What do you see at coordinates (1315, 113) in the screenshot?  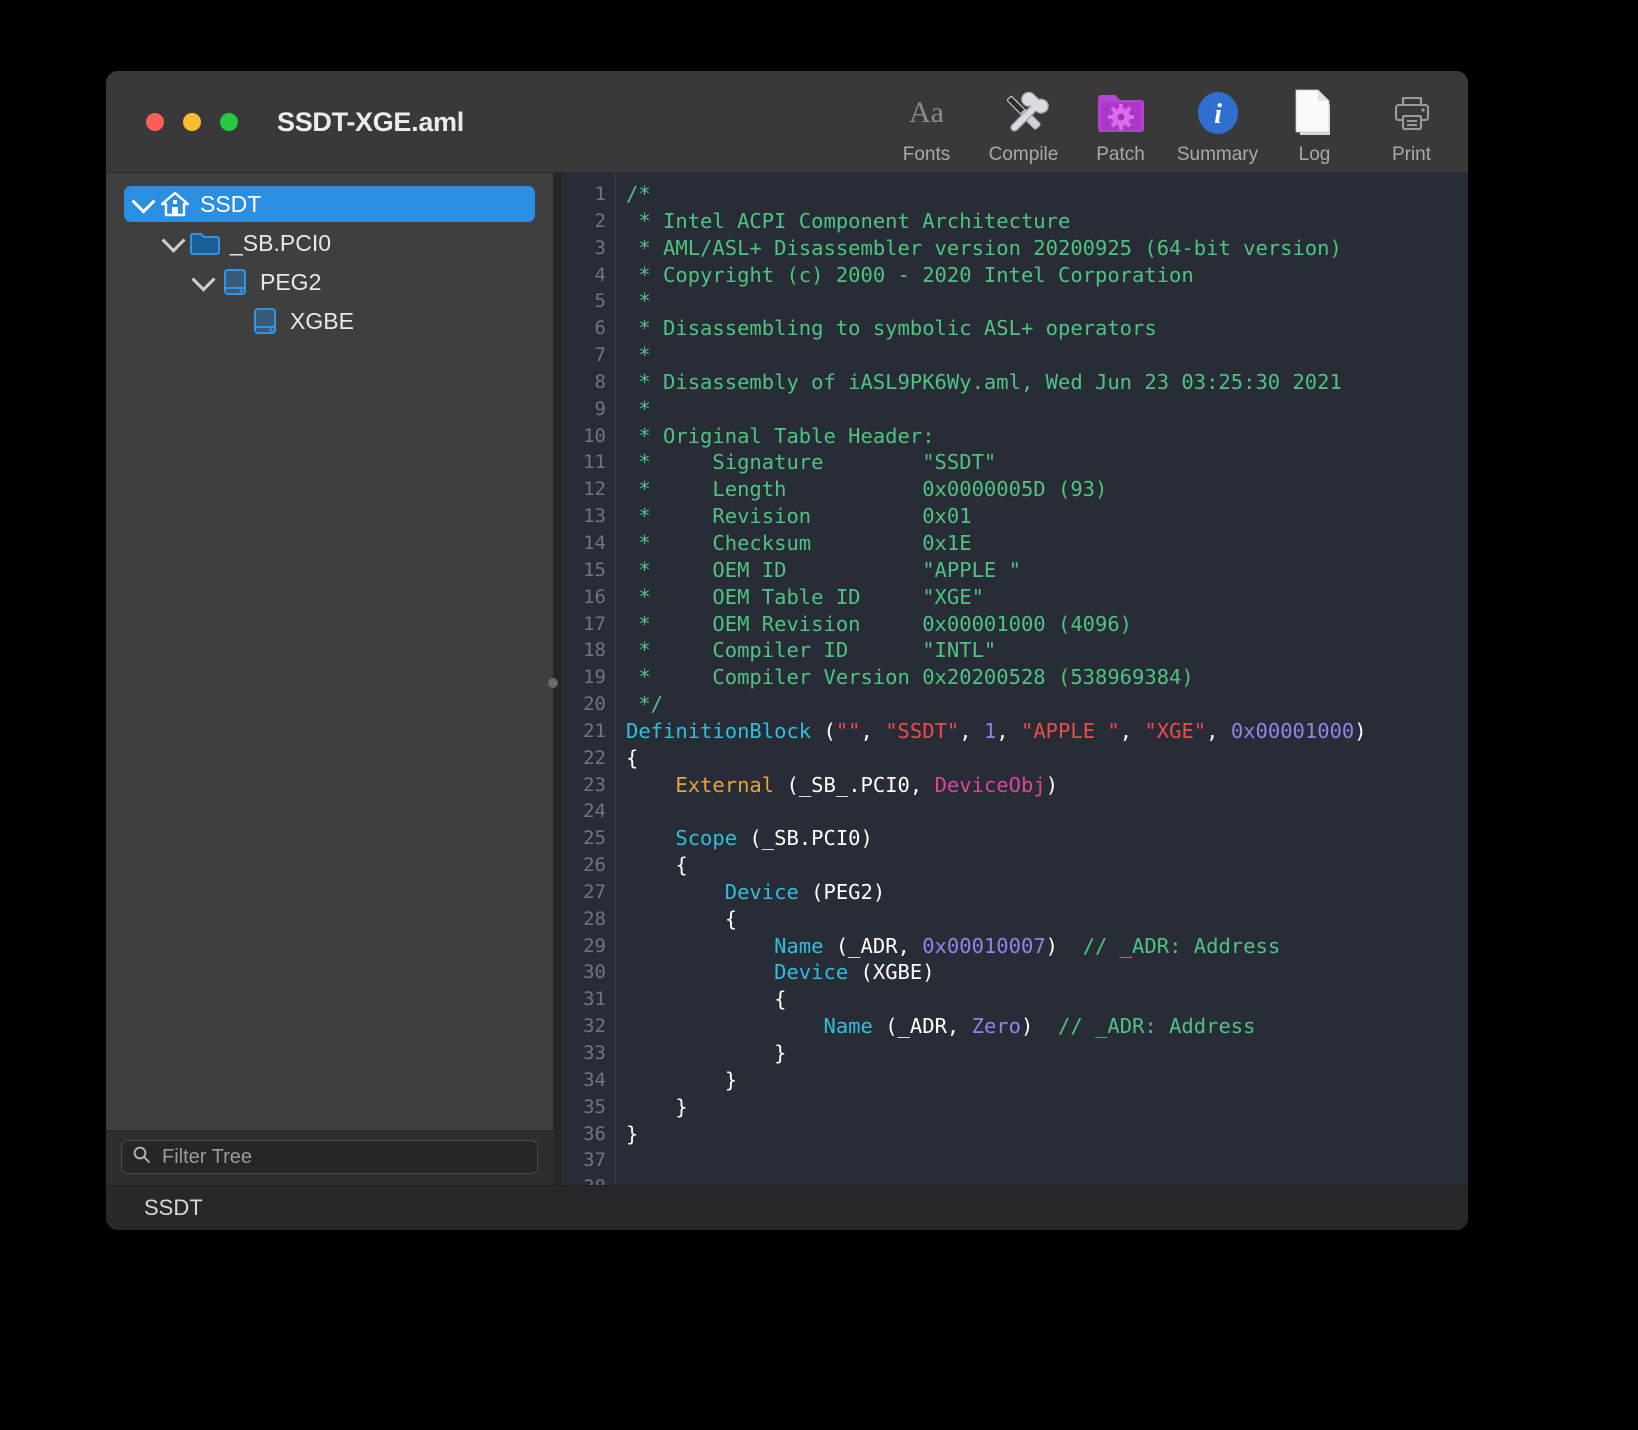 I see `document-pages-icon` at bounding box center [1315, 113].